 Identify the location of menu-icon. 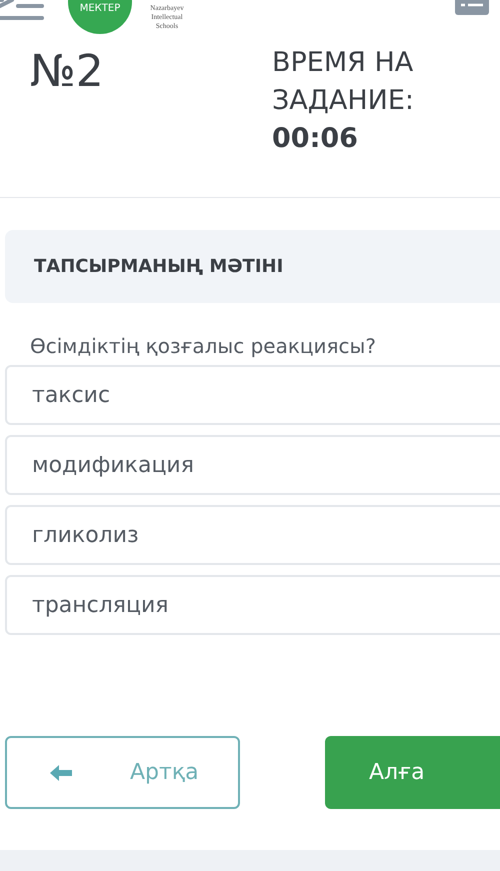
(22, 11).